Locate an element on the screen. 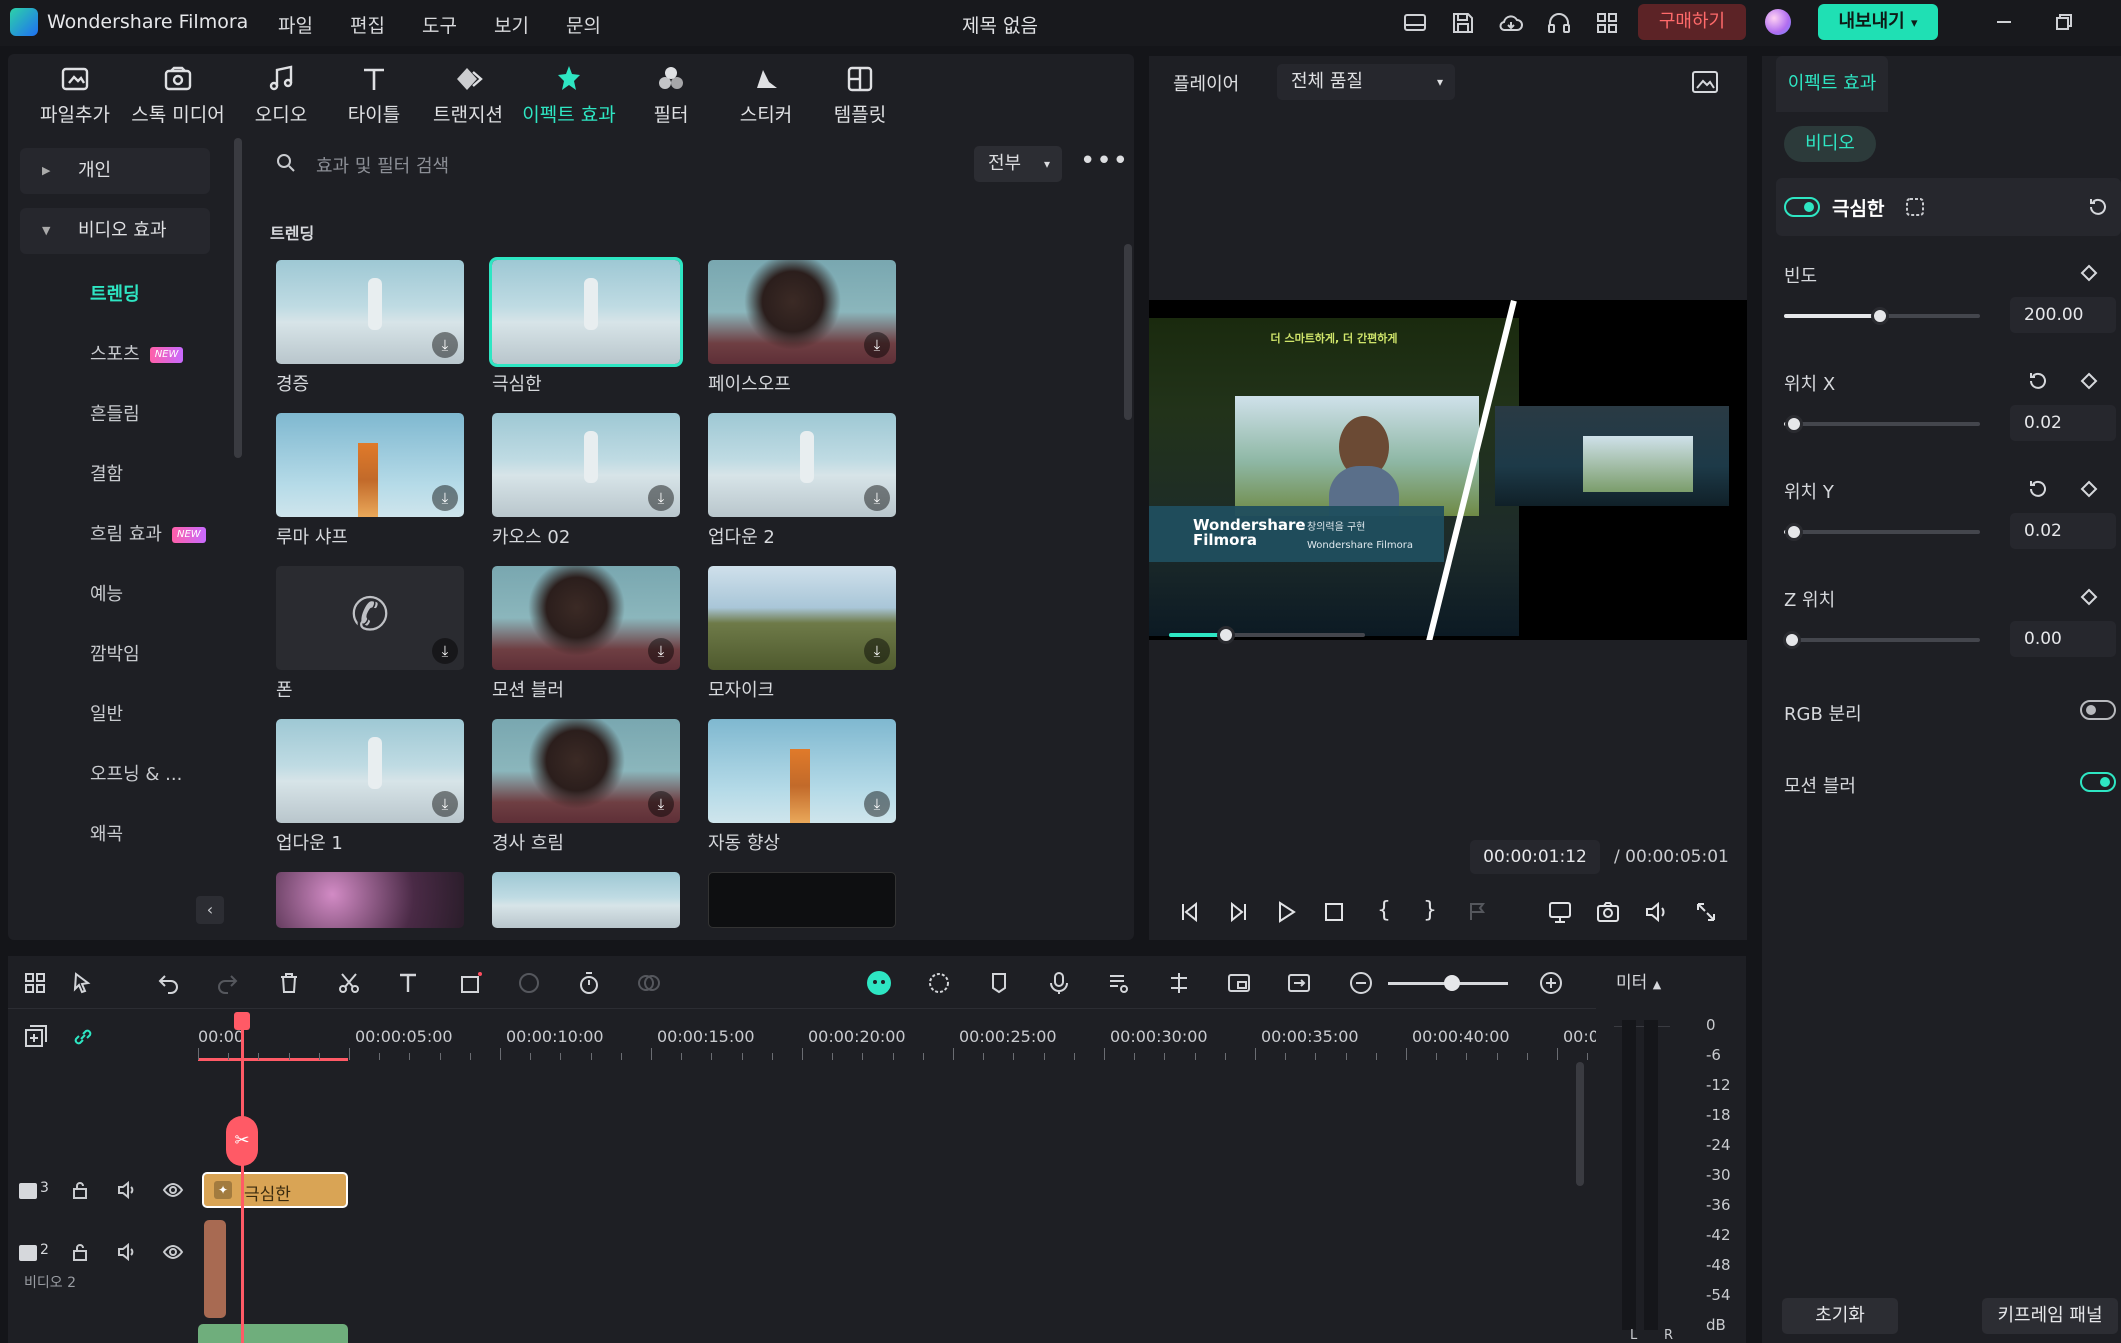 This screenshot has width=2121, height=1343. slider-z-position is located at coordinates (1881, 640).